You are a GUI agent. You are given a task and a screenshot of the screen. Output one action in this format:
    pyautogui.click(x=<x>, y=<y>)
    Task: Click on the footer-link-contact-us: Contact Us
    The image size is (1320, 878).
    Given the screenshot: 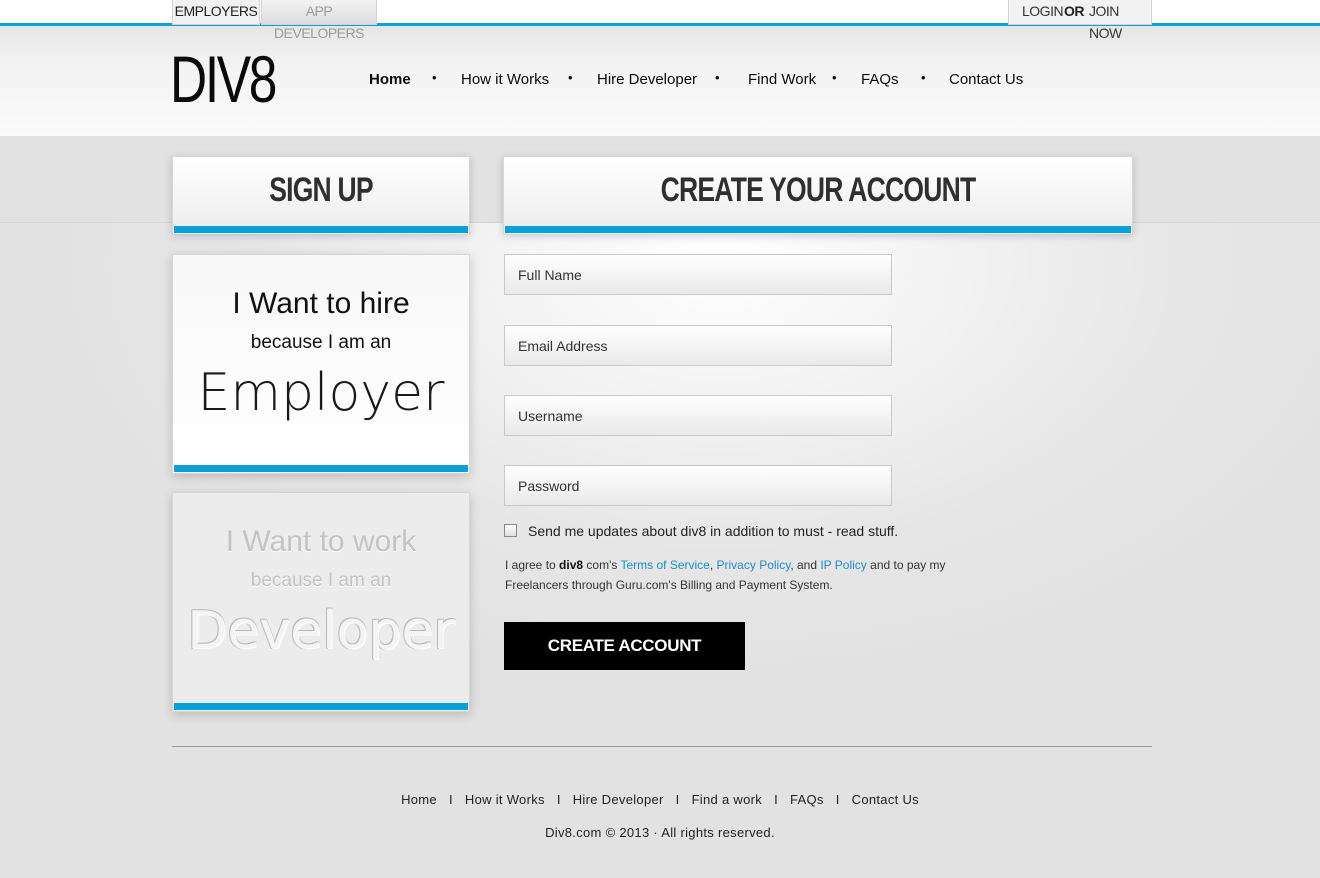 What is the action you would take?
    pyautogui.click(x=885, y=799)
    